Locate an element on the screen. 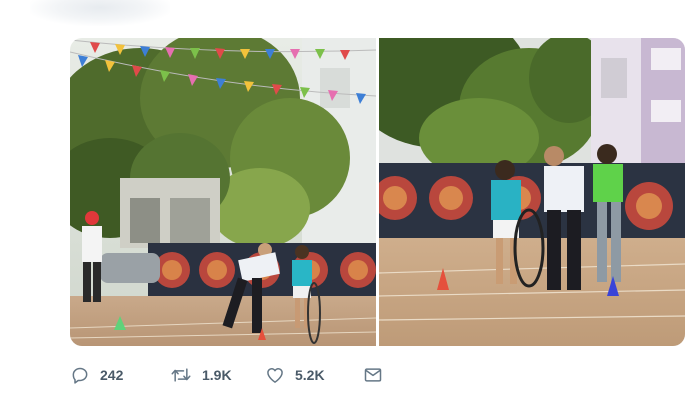 This screenshot has height=405, width=700. like-button: 5.2K is located at coordinates (314, 375).